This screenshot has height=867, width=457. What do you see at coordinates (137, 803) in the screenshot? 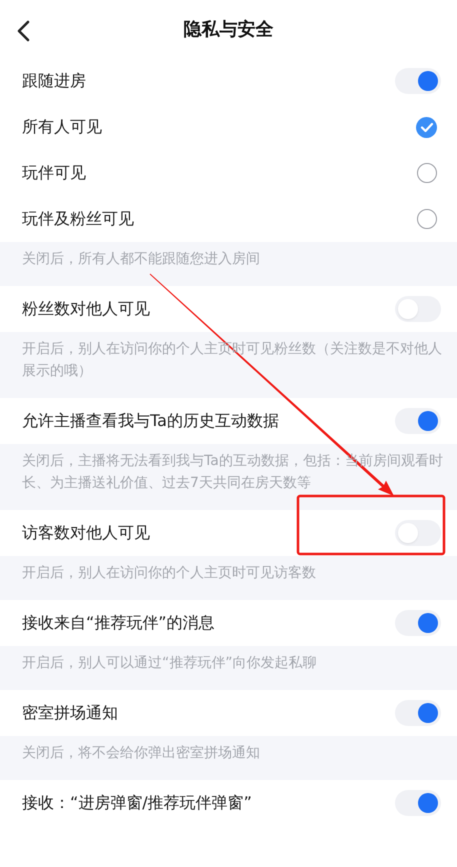
I see `setting-label: 接收：“进房弹窗/推荐玩伴弹窗”` at bounding box center [137, 803].